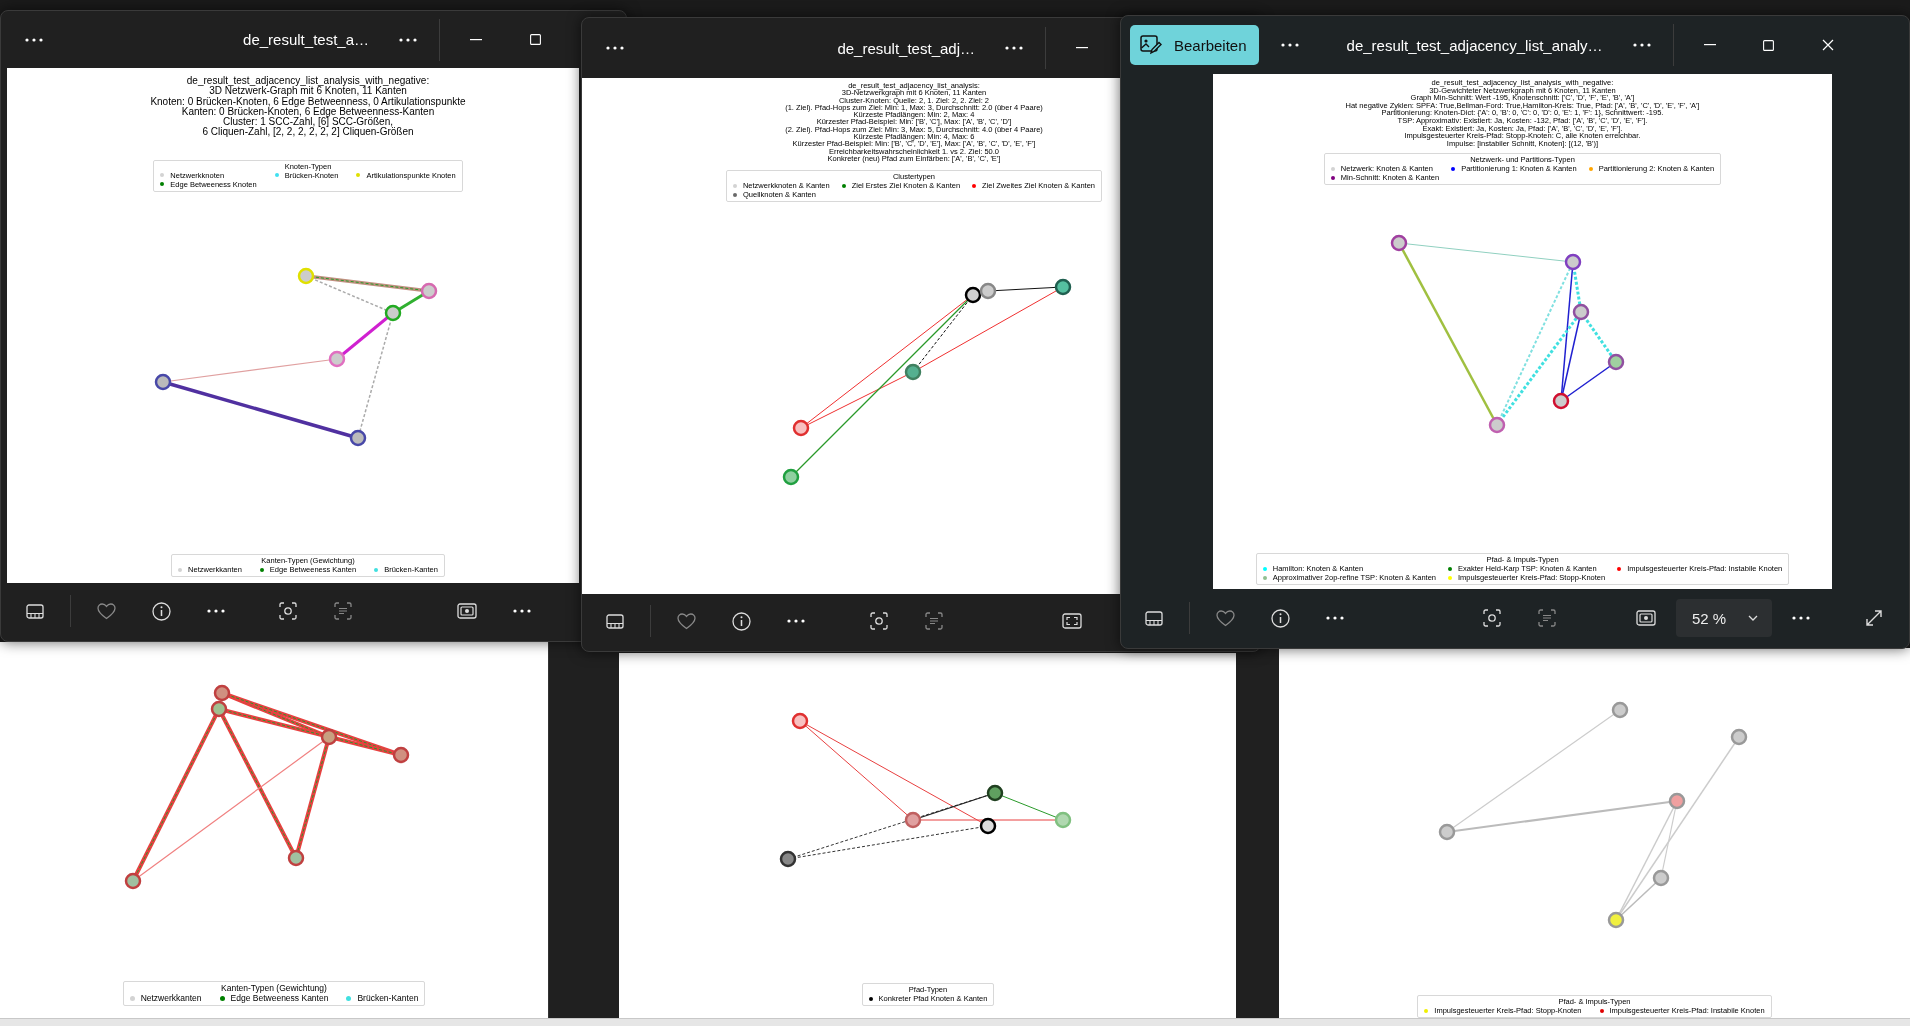 The width and height of the screenshot is (1910, 1026). Describe the element at coordinates (1827, 45) in the screenshot. I see `close-icon` at that location.